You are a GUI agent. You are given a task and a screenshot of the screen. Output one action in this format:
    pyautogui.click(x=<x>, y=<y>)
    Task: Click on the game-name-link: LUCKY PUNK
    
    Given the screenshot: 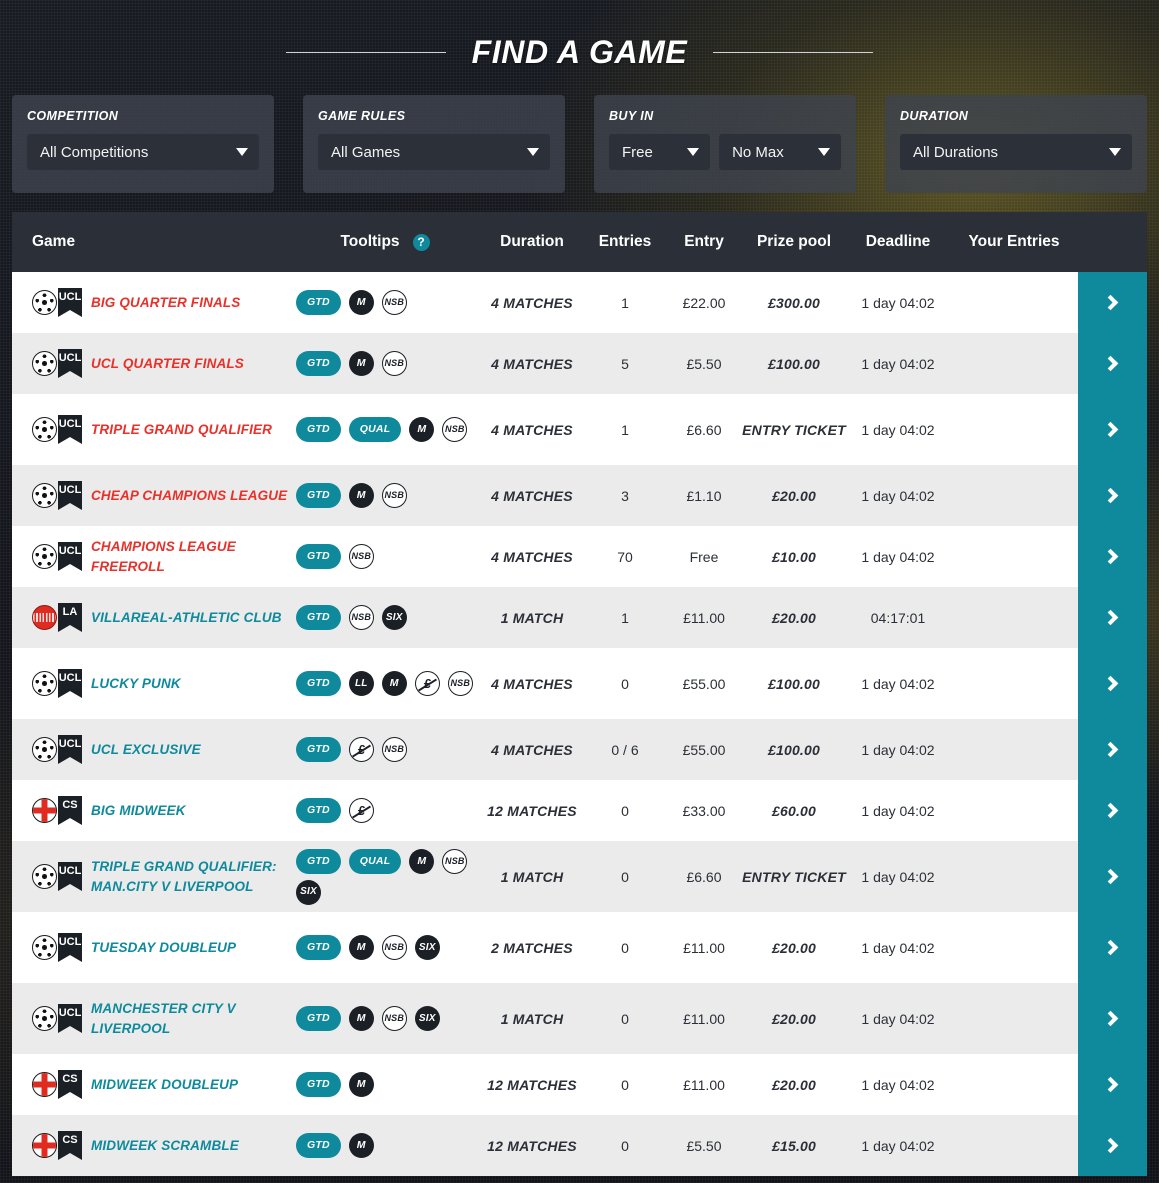 What is the action you would take?
    pyautogui.click(x=136, y=684)
    